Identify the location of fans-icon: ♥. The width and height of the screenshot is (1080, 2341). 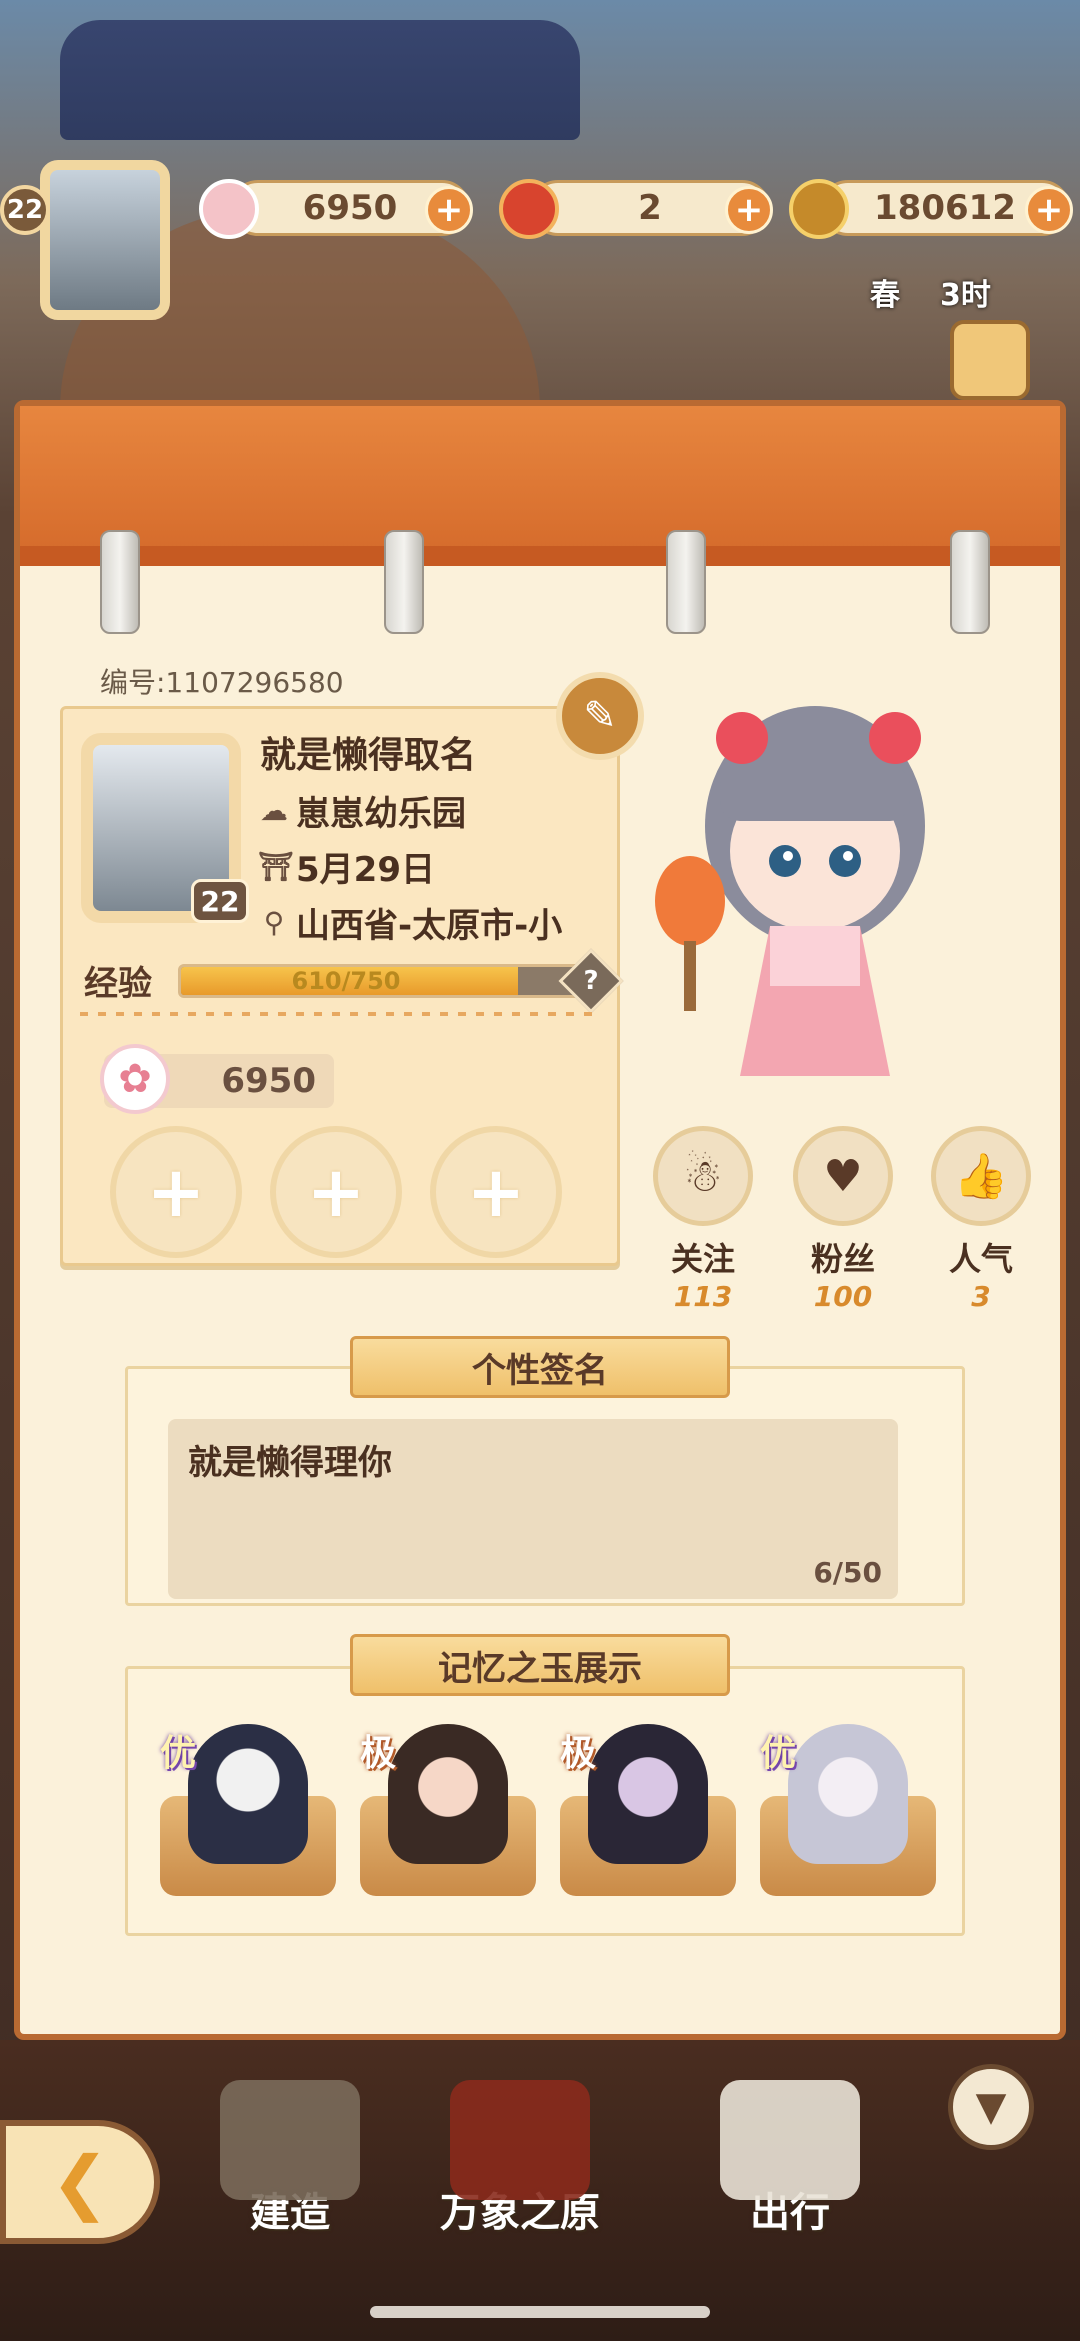
(843, 1176).